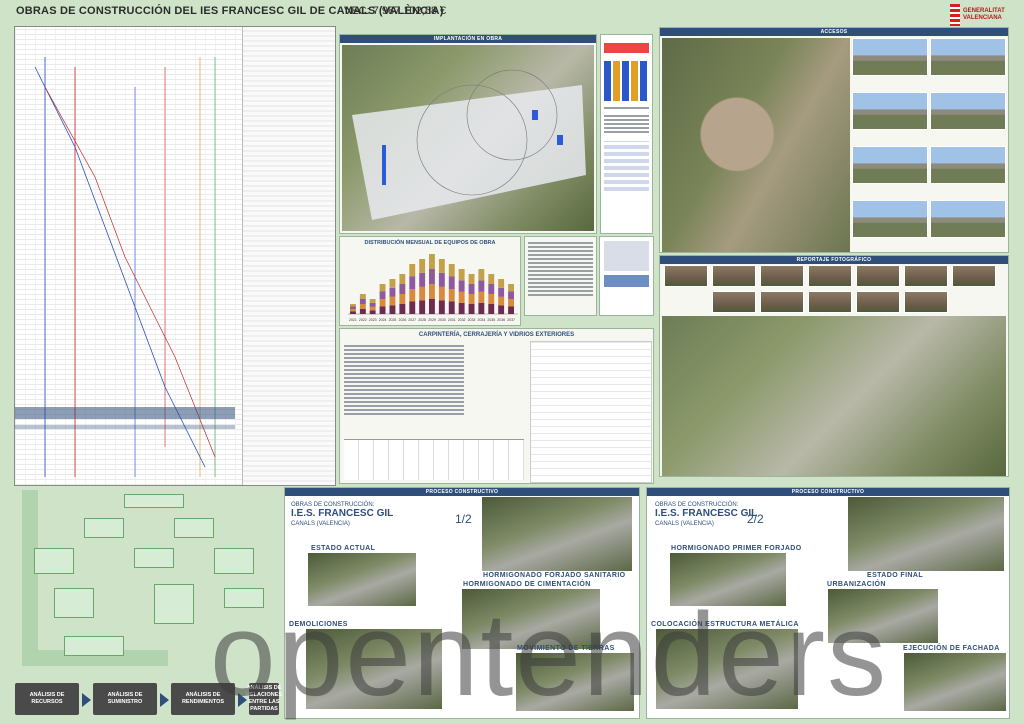  Describe the element at coordinates (468, 138) in the screenshot. I see `site-plan-image` at that location.